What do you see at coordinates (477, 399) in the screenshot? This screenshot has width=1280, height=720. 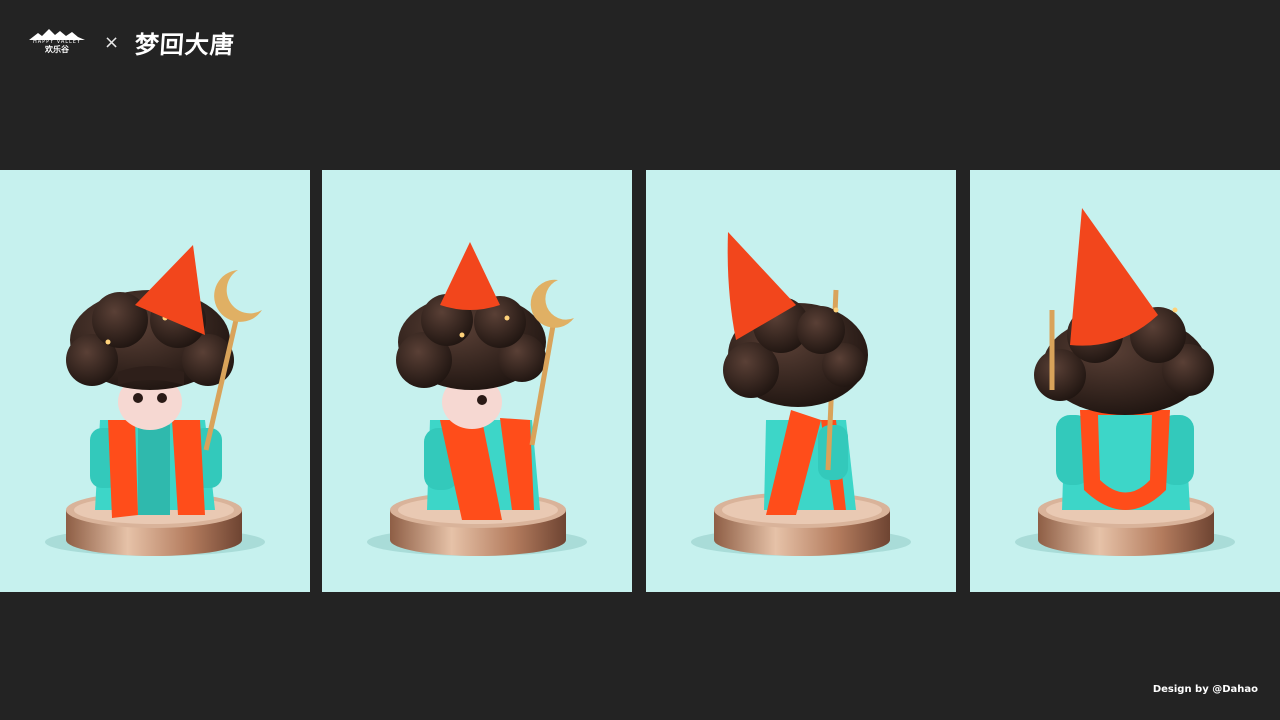 I see `figurine-three-quarter-image` at bounding box center [477, 399].